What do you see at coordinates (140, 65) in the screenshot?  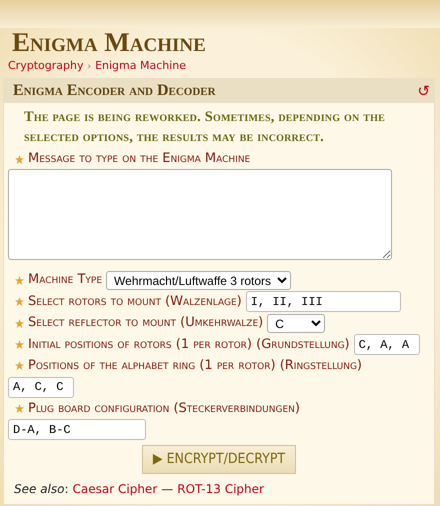 I see `breadcrumb-link: Enigma Machine` at bounding box center [140, 65].